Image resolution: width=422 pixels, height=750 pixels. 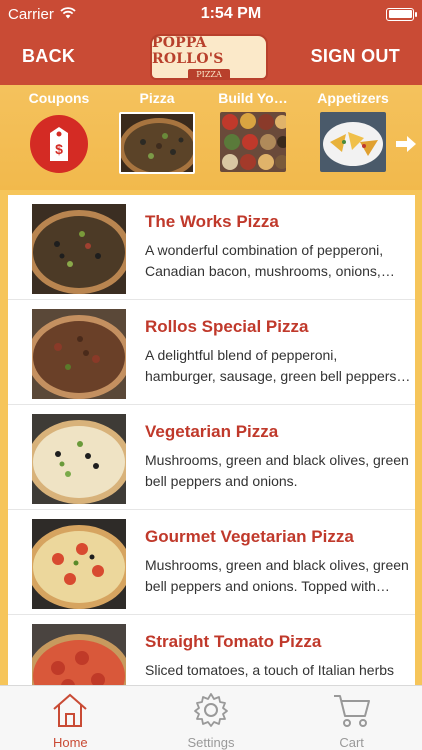 I want to click on logo-title: POPPA ROLLO'S, so click(x=188, y=50).